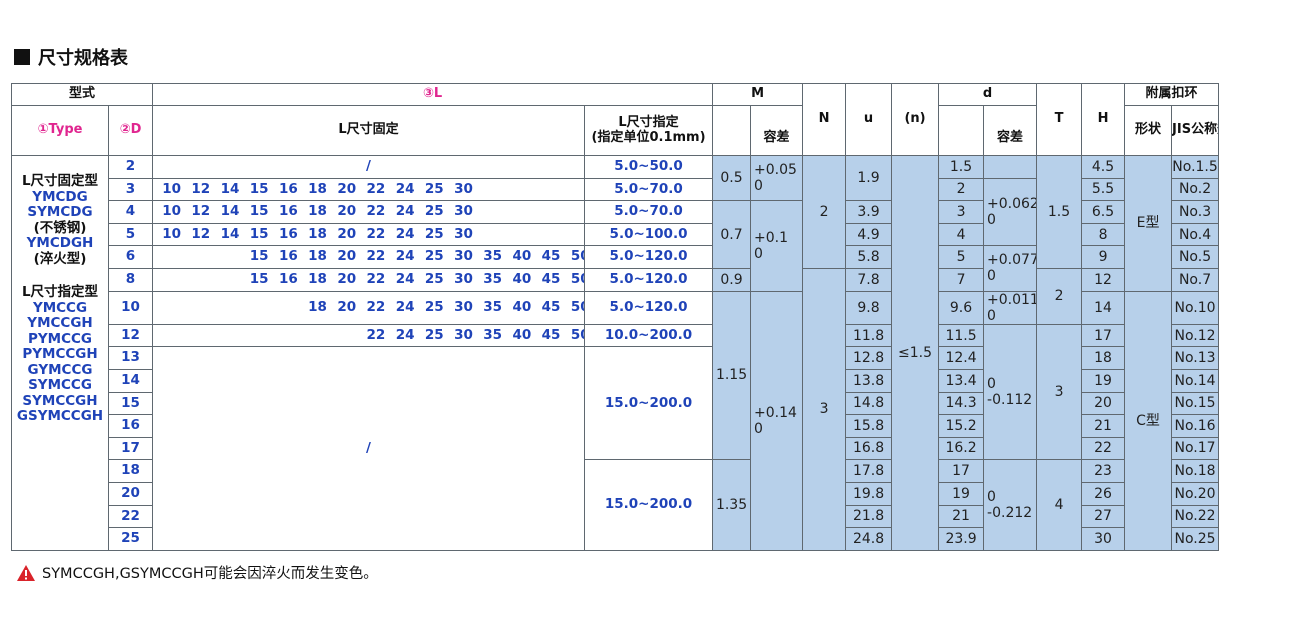  Describe the element at coordinates (869, 426) in the screenshot. I see `u-cell: 15.8` at that location.